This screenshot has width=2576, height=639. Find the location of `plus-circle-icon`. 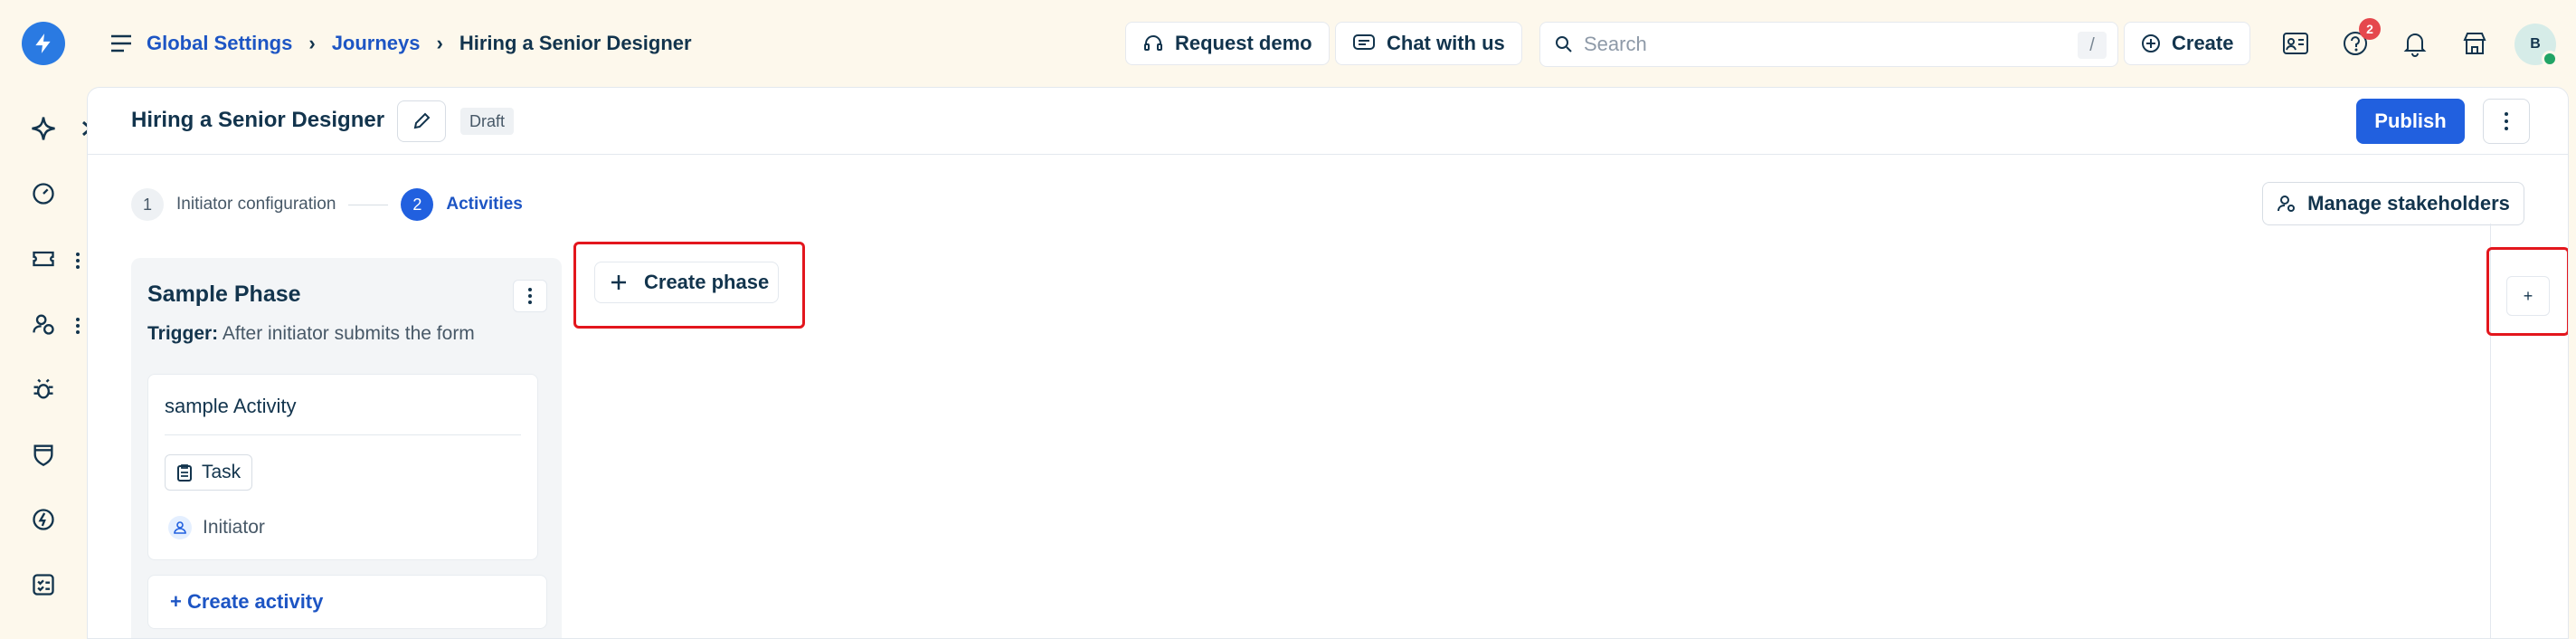

plus-circle-icon is located at coordinates (2151, 43).